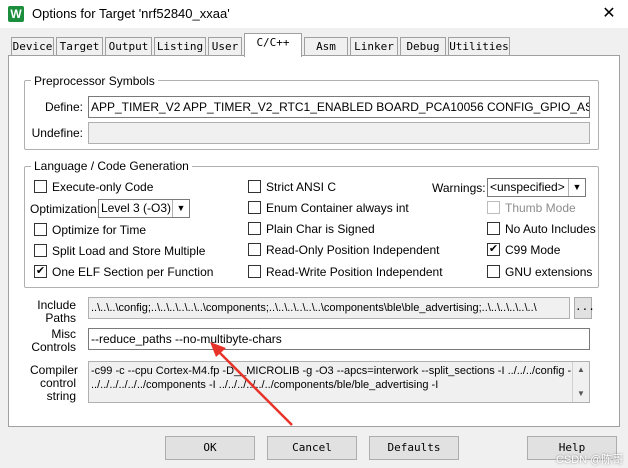 The image size is (628, 468). Describe the element at coordinates (53, 347) in the screenshot. I see `misc-label-line2: Controls` at that location.